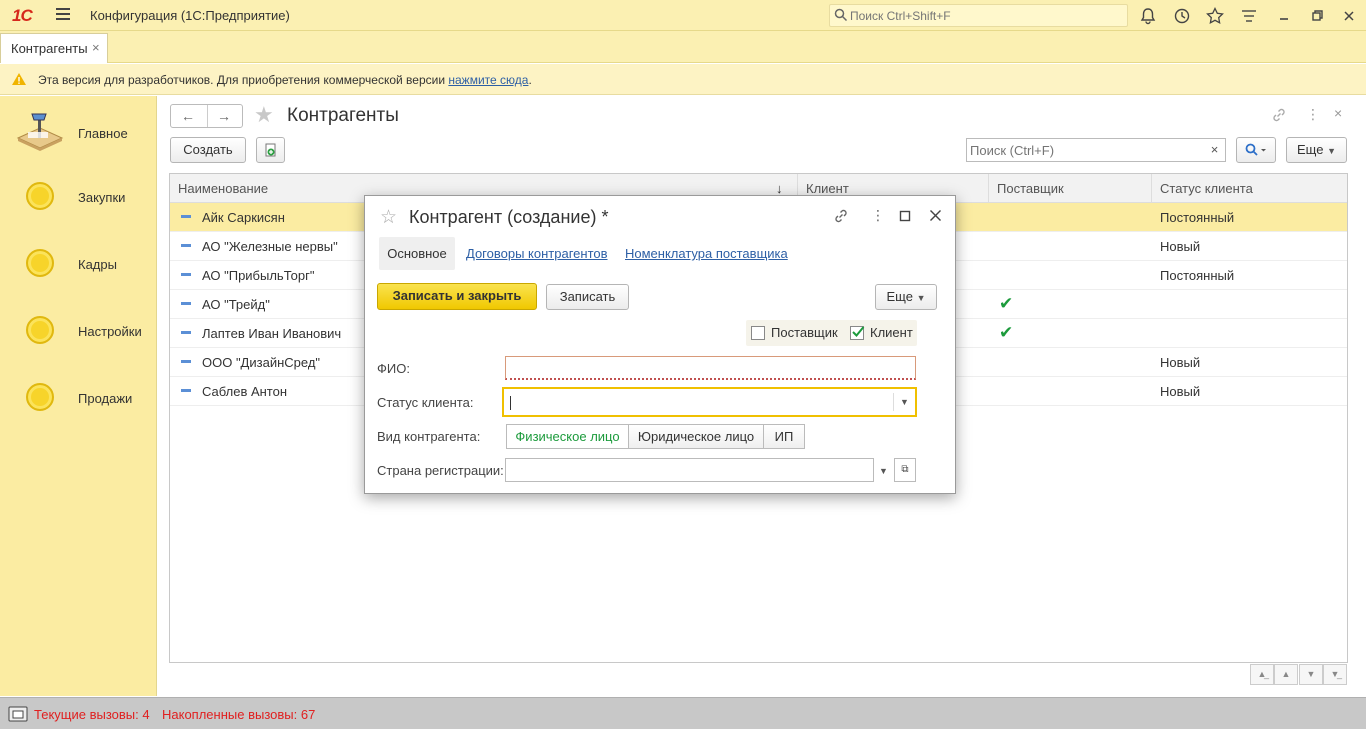 The image size is (1366, 729). I want to click on country-field: ▼, so click(696, 470).